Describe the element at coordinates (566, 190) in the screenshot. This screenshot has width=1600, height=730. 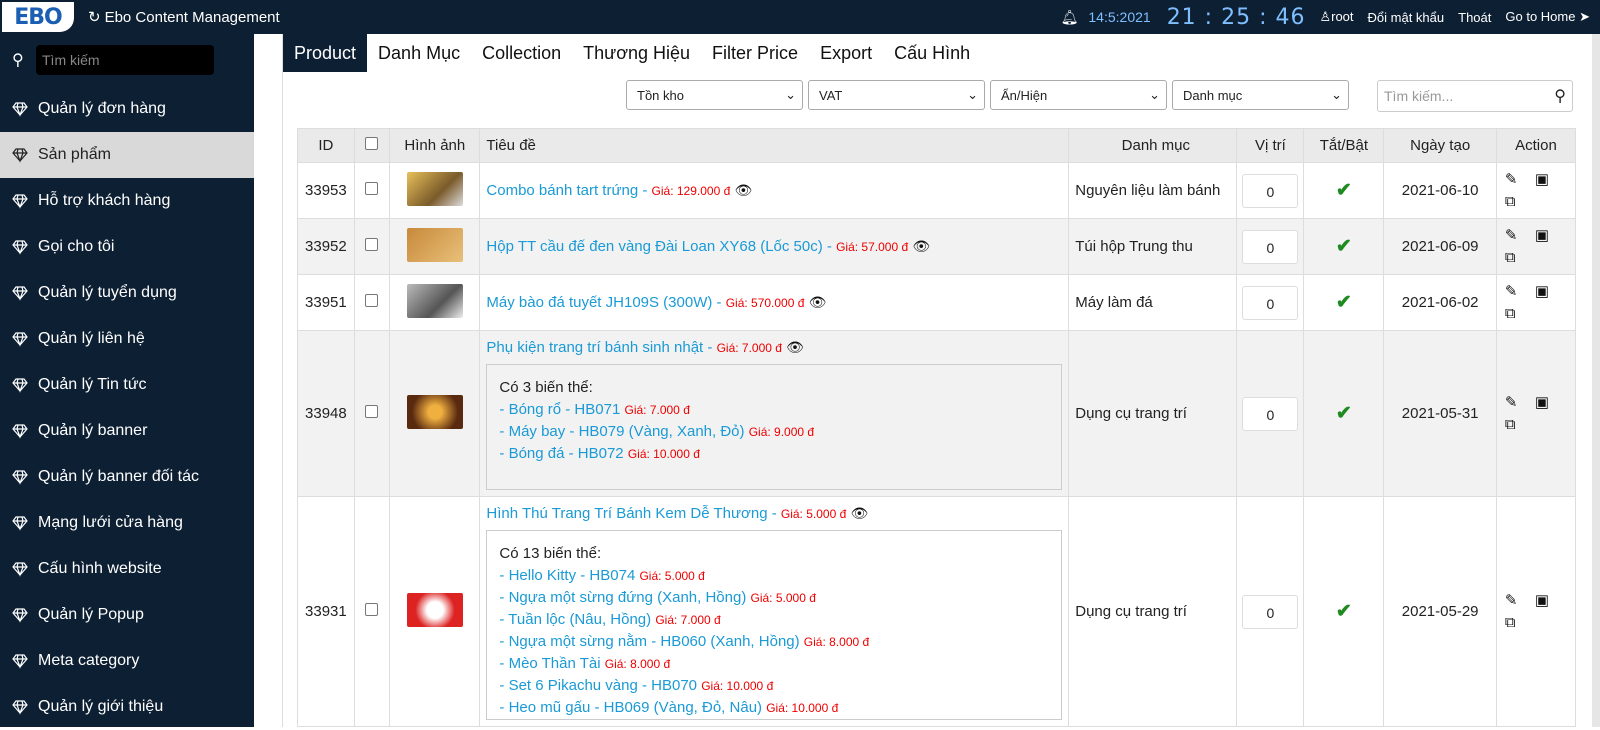
I see `product-title-link: Combo bánh tart trứng -` at that location.